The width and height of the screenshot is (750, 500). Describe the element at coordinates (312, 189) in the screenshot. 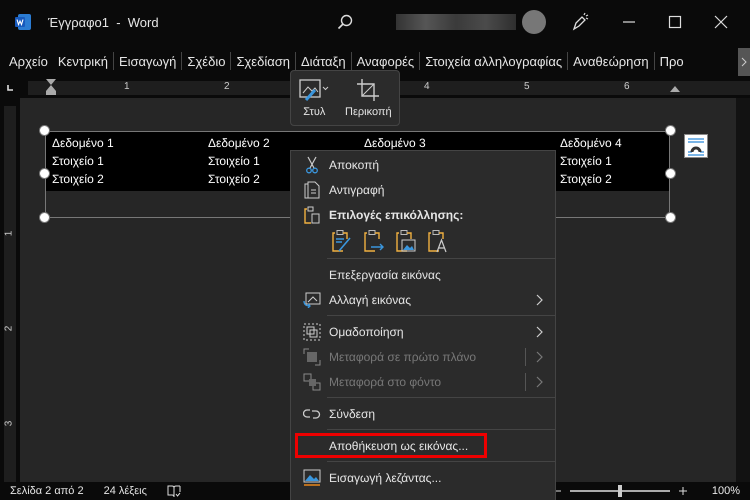

I see `copy-icon` at that location.